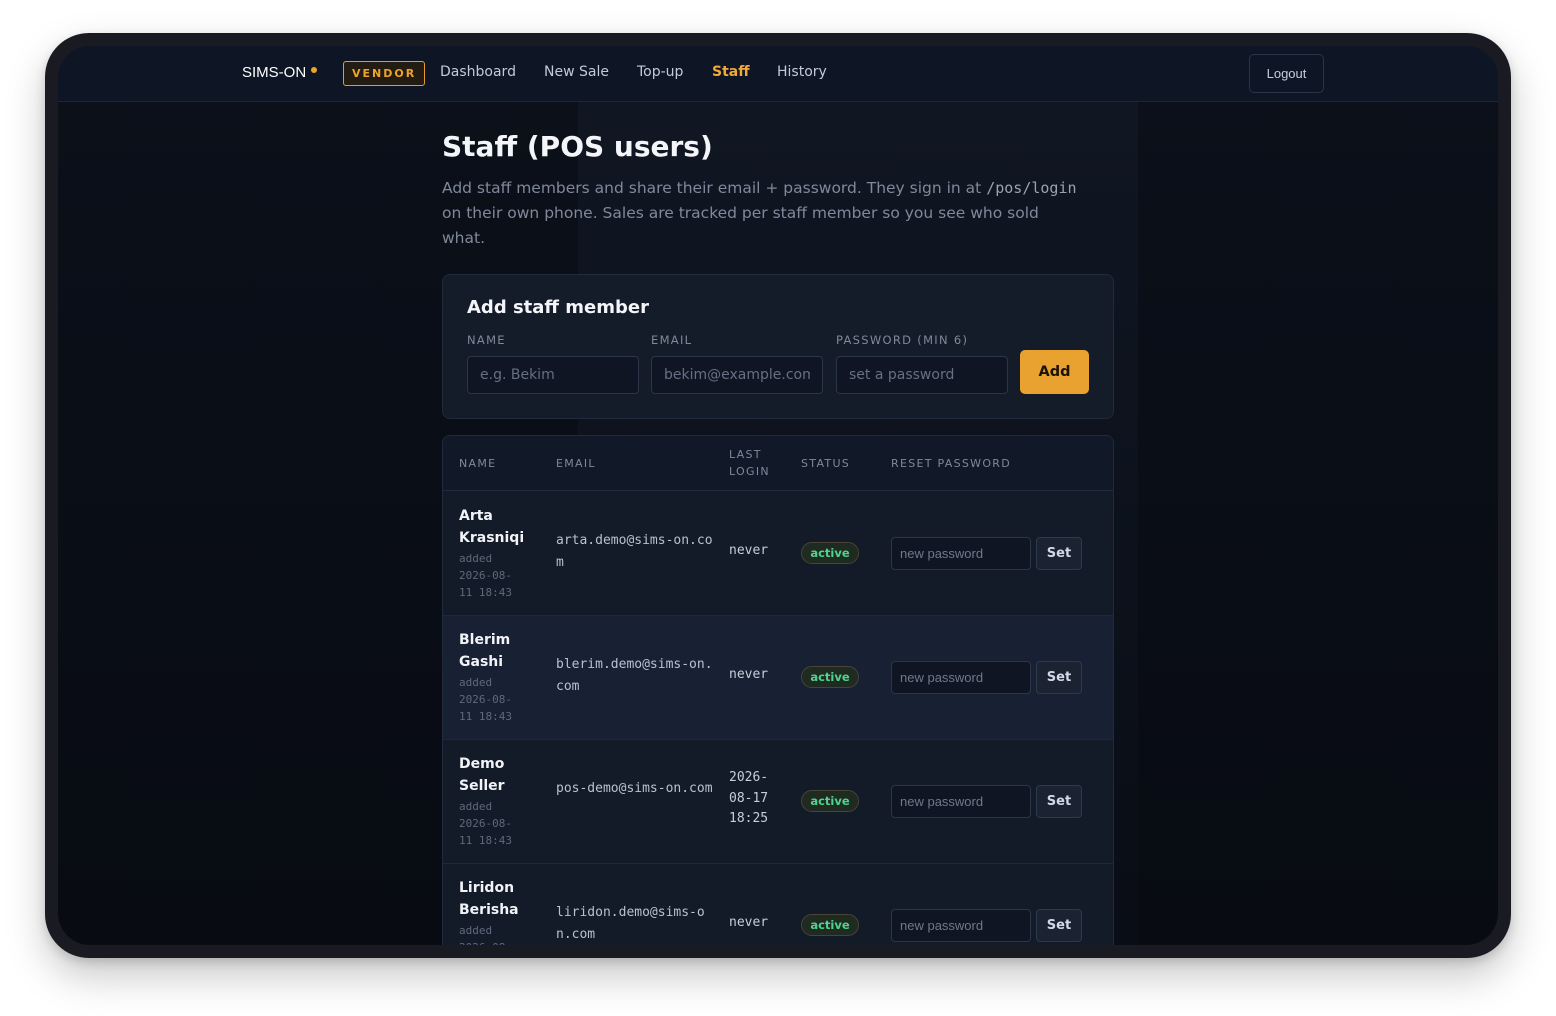  I want to click on nav-link-dashboard: Dashboard, so click(478, 72).